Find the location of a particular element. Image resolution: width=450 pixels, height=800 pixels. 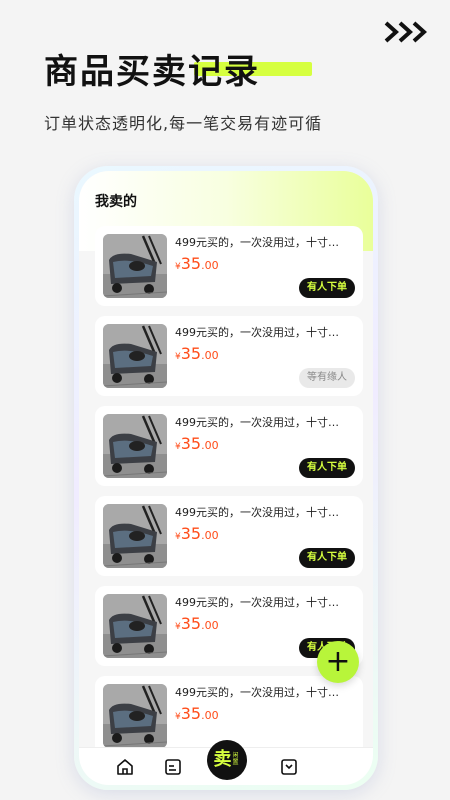

tab-messages is located at coordinates (289, 767).